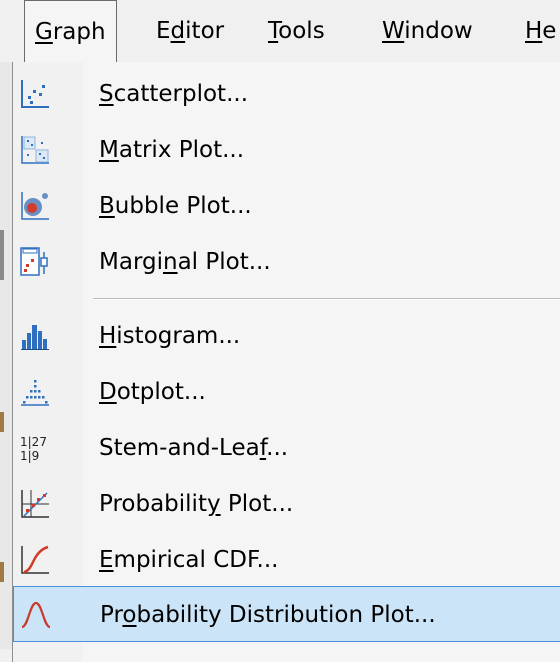  What do you see at coordinates (131, 262) in the screenshot?
I see `label-pre: Margi` at bounding box center [131, 262].